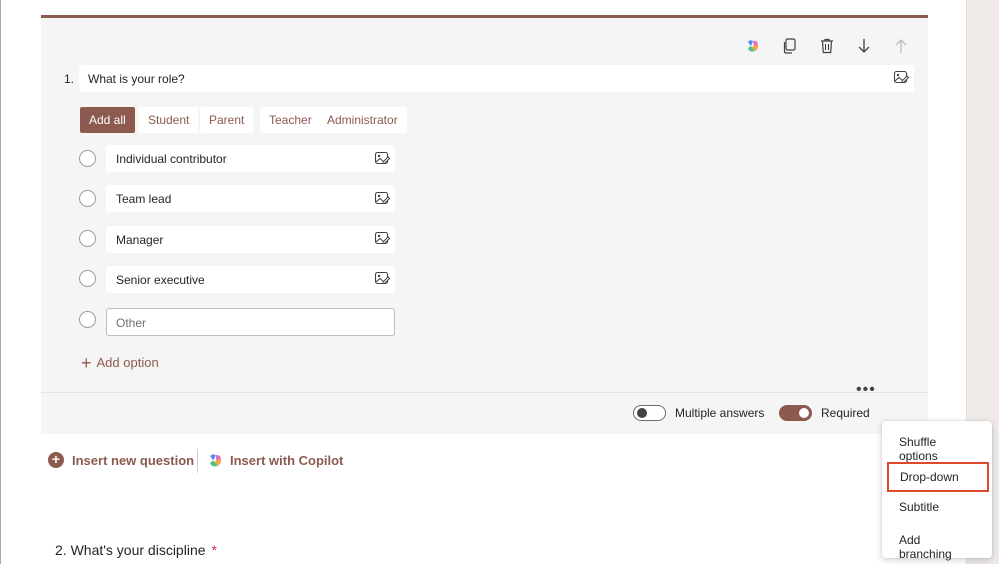 The width and height of the screenshot is (999, 564). What do you see at coordinates (250, 322) in the screenshot?
I see `other-option-input: Other` at bounding box center [250, 322].